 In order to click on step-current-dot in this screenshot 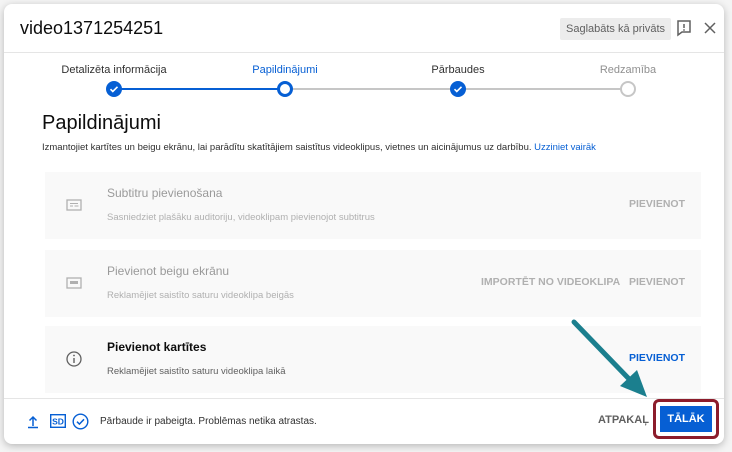, I will do `click(285, 89)`.